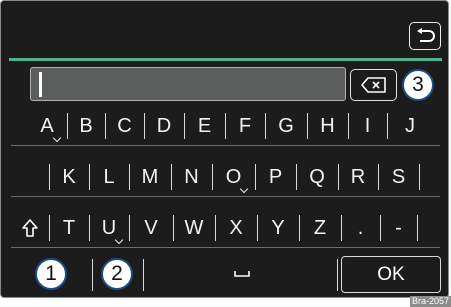 The width and height of the screenshot is (451, 307). I want to click on text-input-field, so click(188, 84).